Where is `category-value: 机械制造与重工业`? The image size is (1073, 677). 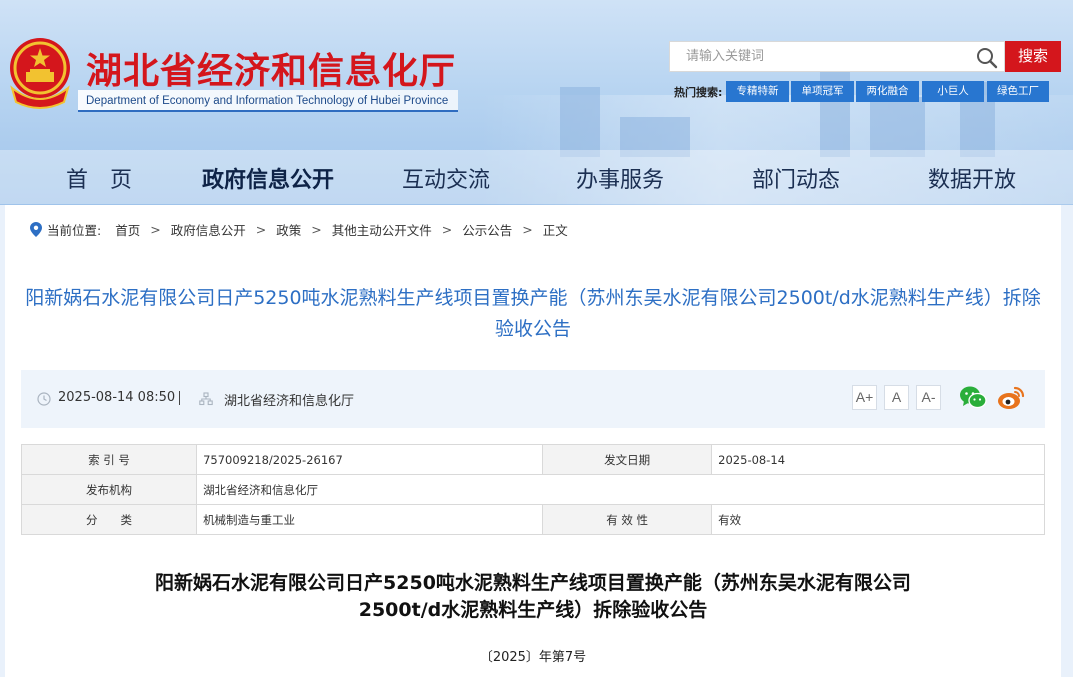 category-value: 机械制造与重工业 is located at coordinates (370, 519).